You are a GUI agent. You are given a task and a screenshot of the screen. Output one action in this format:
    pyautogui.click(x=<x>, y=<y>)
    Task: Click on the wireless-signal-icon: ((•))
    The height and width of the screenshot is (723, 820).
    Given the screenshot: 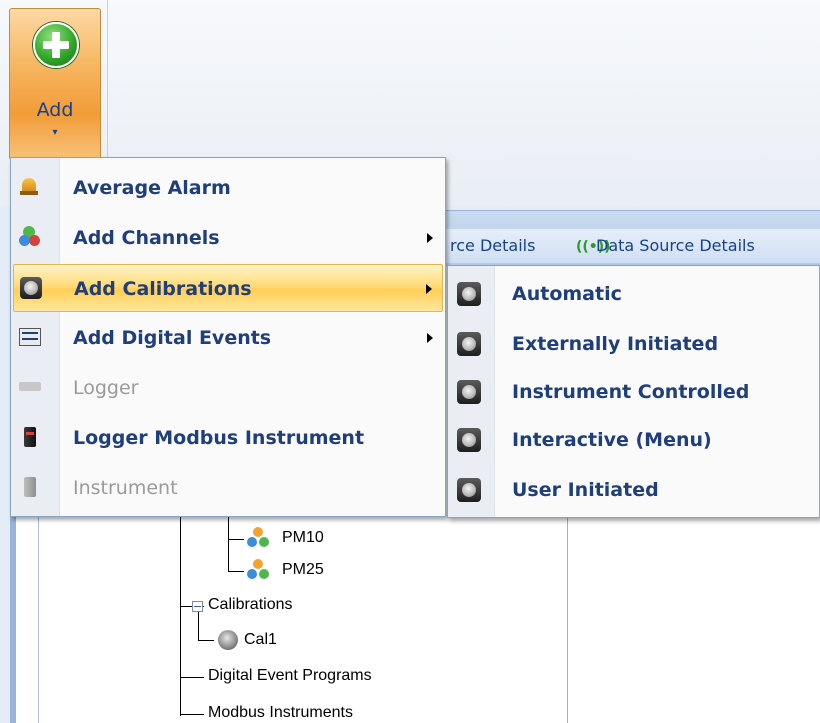 What is the action you would take?
    pyautogui.click(x=593, y=247)
    